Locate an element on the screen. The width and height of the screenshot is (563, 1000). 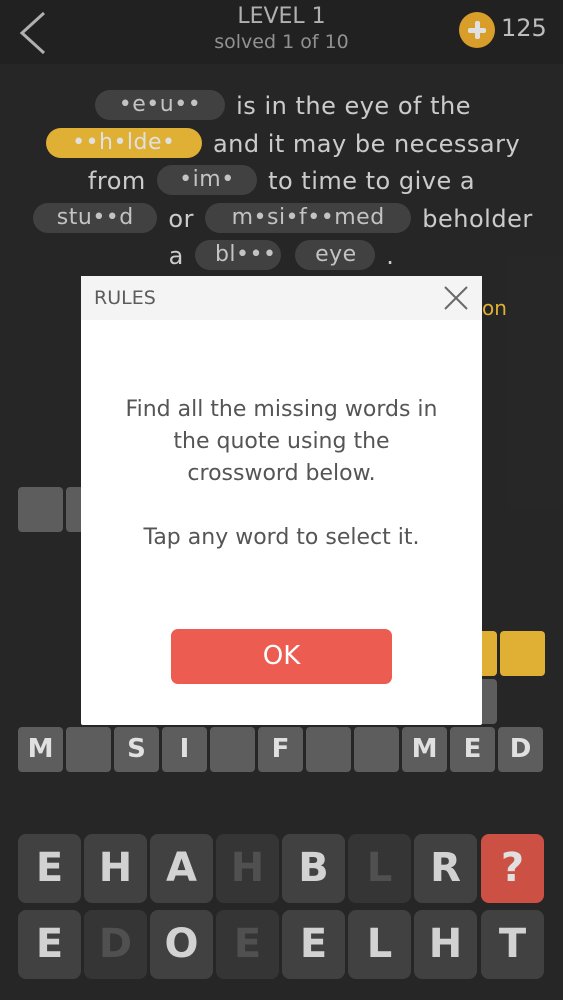
close-button is located at coordinates (456, 298).